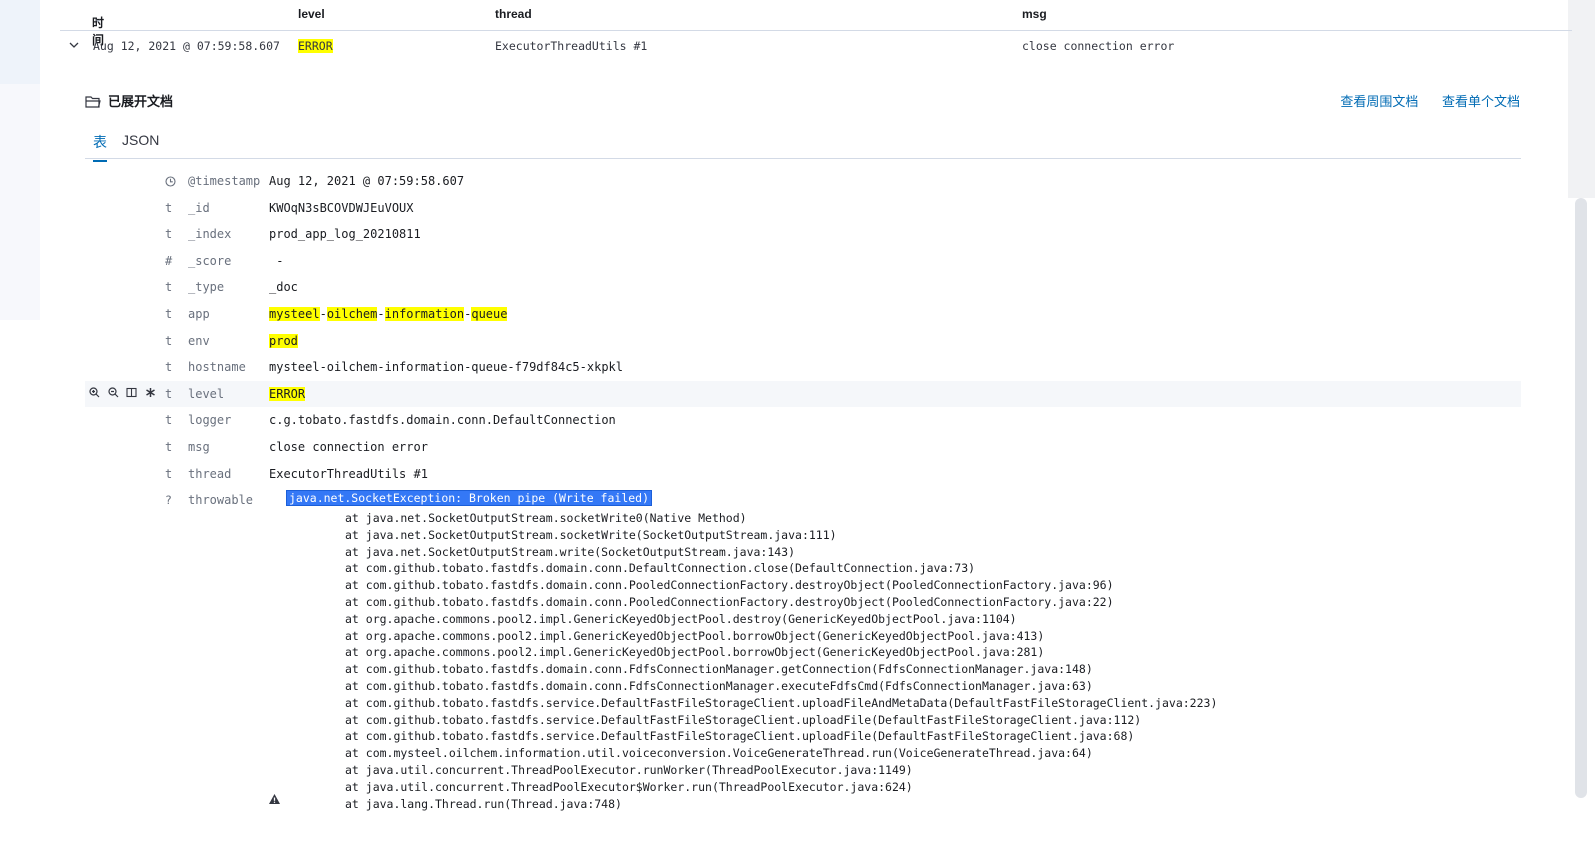  I want to click on highlight-term: information, so click(424, 313).